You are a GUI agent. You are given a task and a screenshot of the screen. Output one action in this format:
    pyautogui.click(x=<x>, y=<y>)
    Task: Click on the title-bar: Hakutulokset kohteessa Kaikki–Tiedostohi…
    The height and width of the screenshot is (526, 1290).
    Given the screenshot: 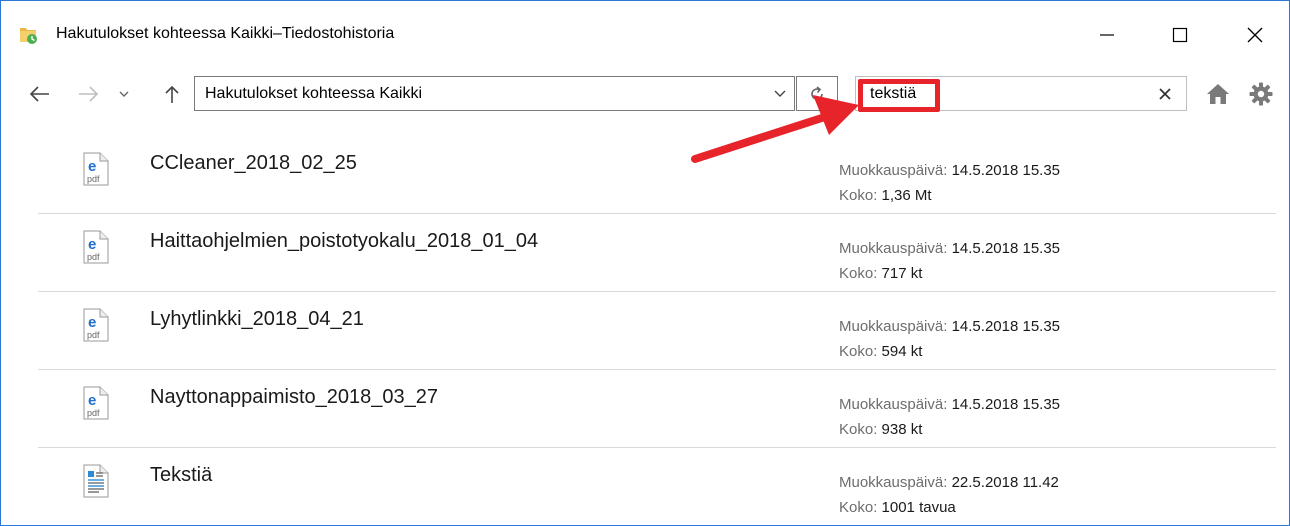 What is the action you would take?
    pyautogui.click(x=645, y=31)
    